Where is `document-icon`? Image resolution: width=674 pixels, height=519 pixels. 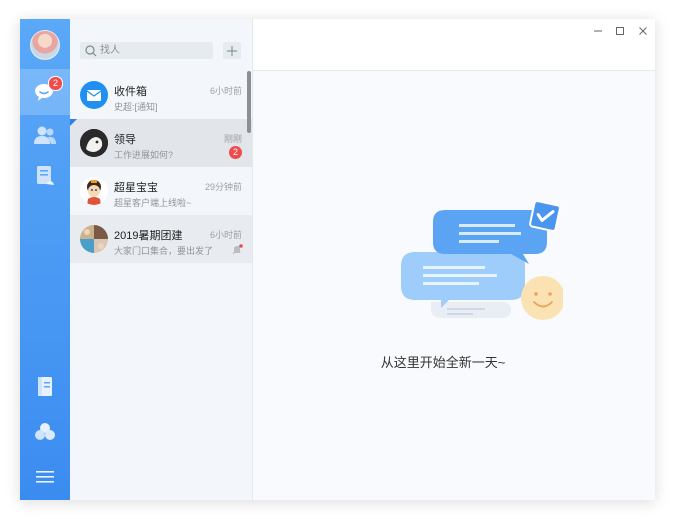
document-icon is located at coordinates (45, 175).